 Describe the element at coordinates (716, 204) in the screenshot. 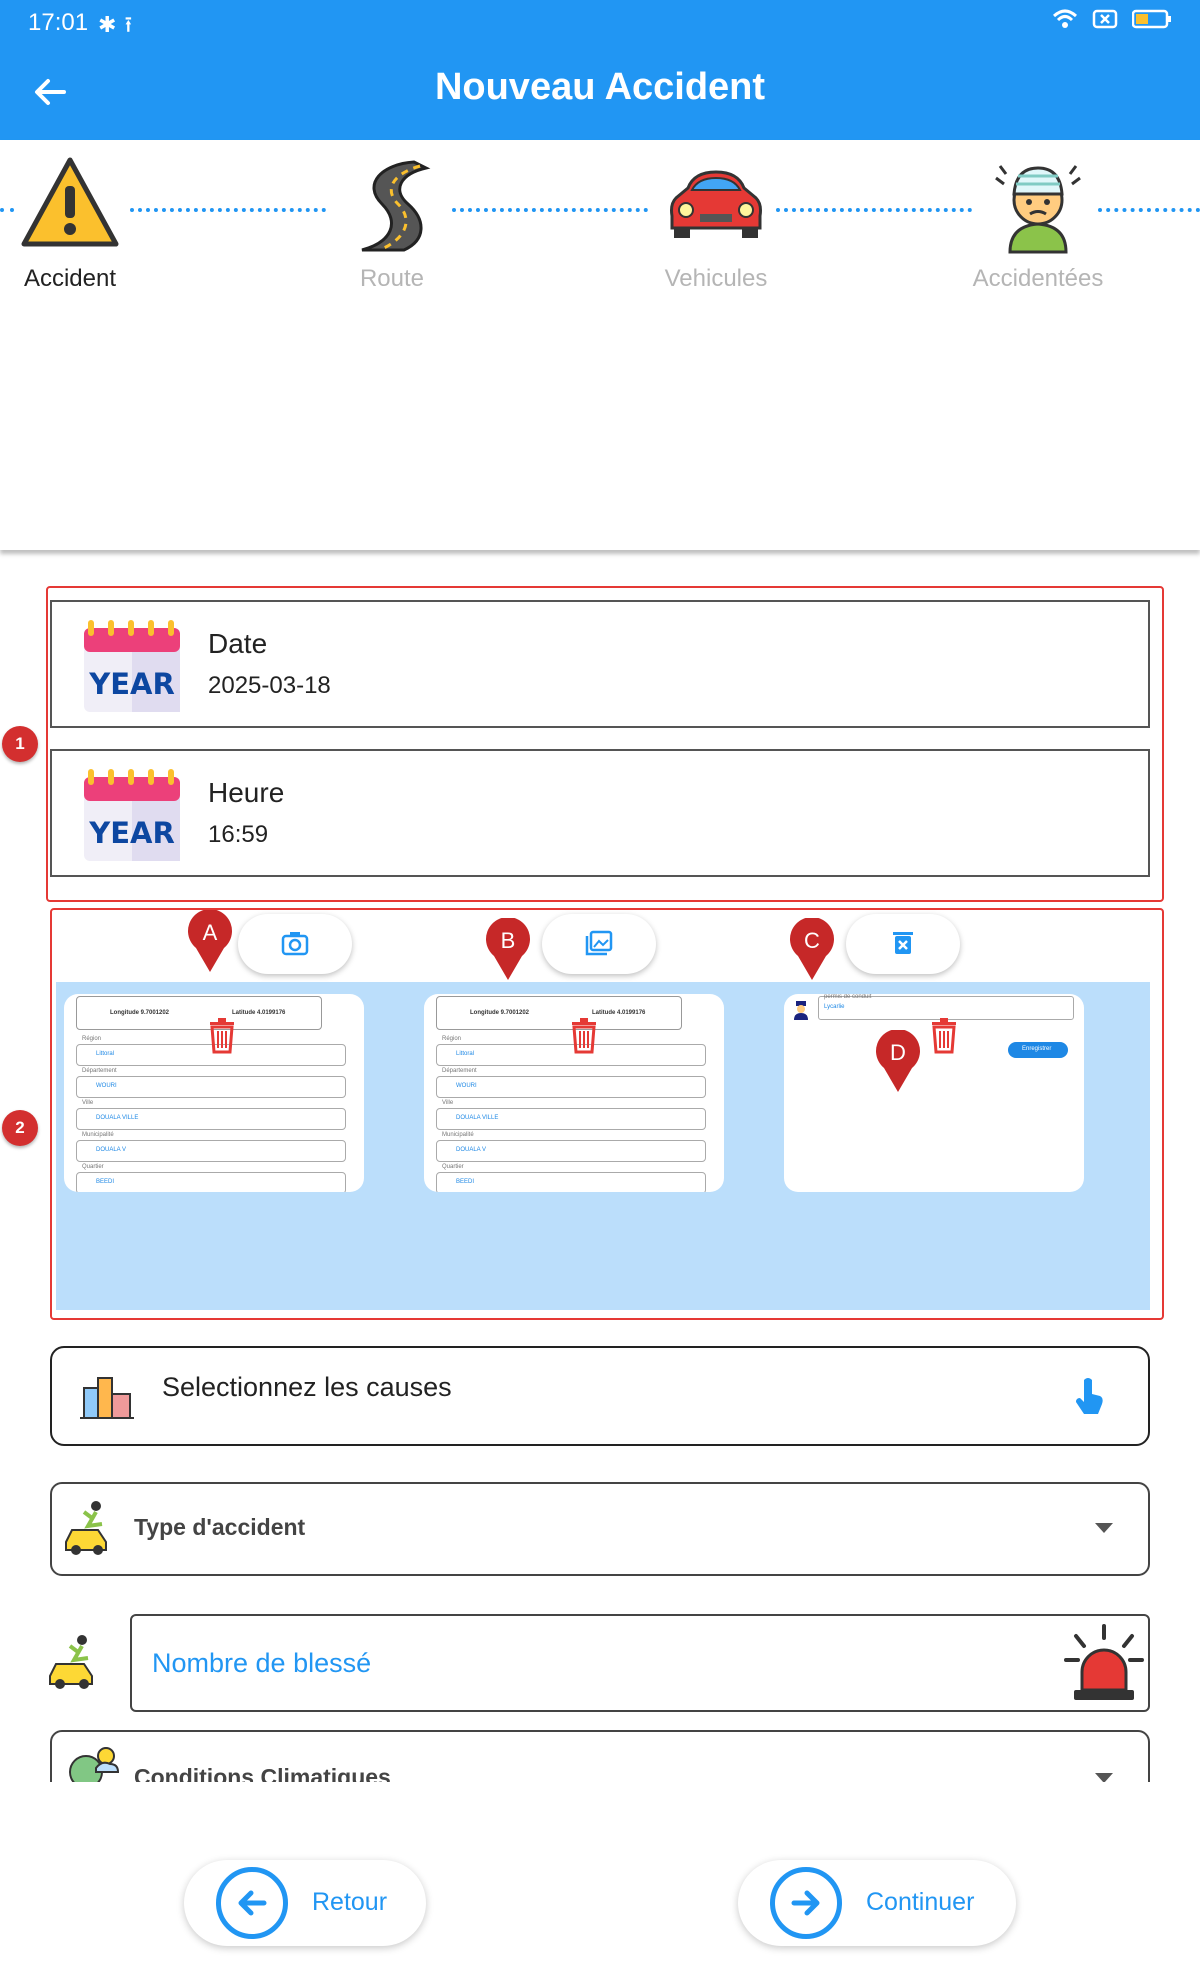

I see `car-icon` at that location.